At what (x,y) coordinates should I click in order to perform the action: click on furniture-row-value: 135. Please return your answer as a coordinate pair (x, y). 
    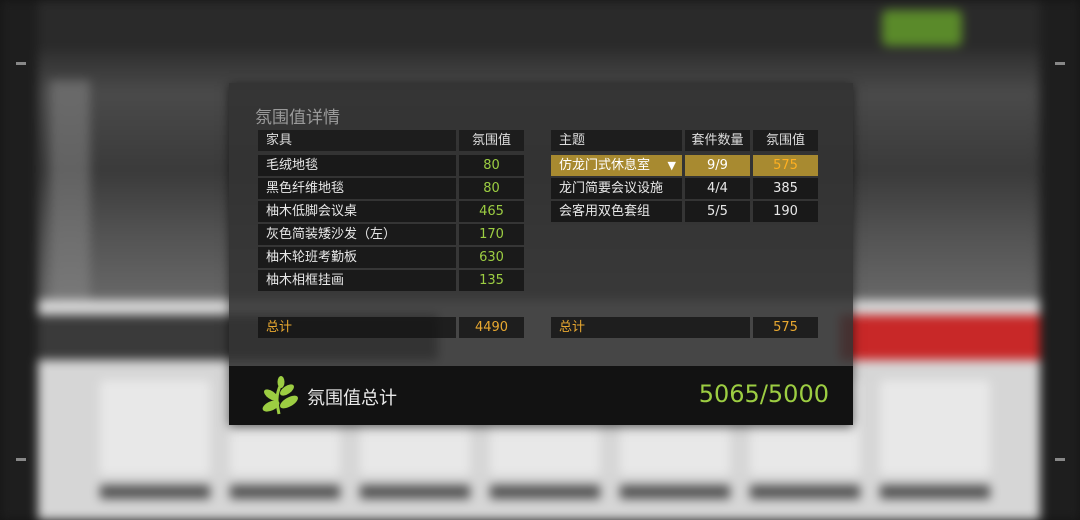
    Looking at the image, I should click on (491, 280).